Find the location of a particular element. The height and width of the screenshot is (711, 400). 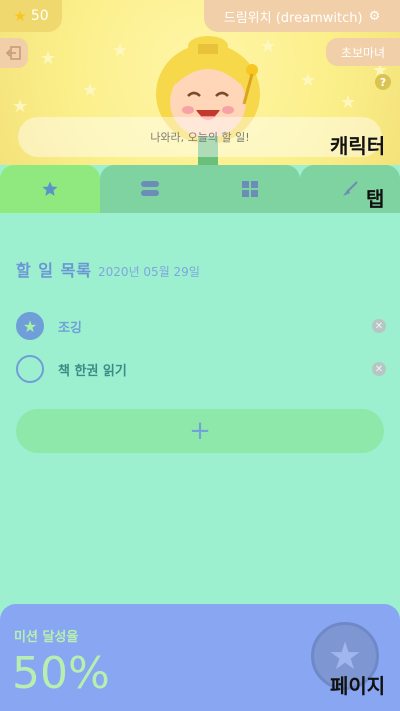

user-name: 드림위치 (dreamwitch) is located at coordinates (293, 18).